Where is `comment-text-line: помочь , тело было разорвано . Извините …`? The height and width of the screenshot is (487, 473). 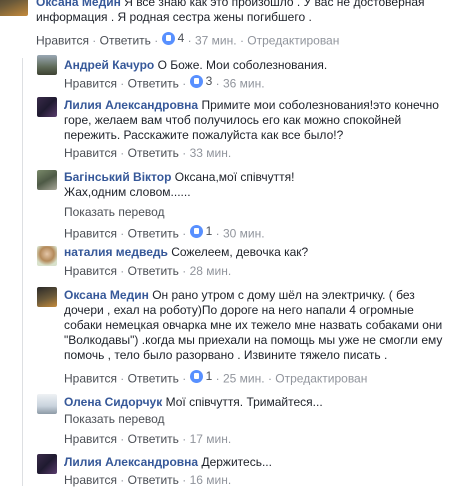
comment-text-line: помочь , тело было разорвано . Извините … is located at coordinates (226, 355).